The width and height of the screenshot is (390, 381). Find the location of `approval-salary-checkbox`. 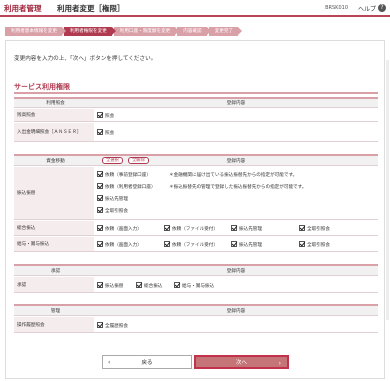

approval-salary-checkbox is located at coordinates (177, 285).